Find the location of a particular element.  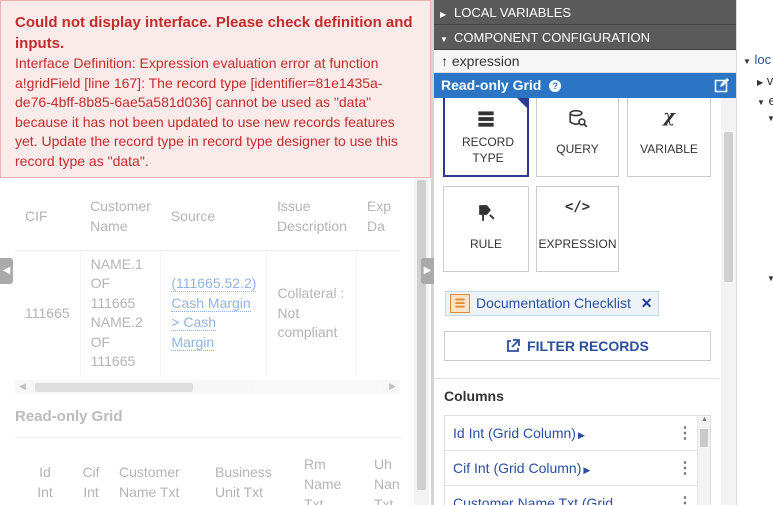

grid2-col-customer-name: Customer Name Txt is located at coordinates (149, 482).